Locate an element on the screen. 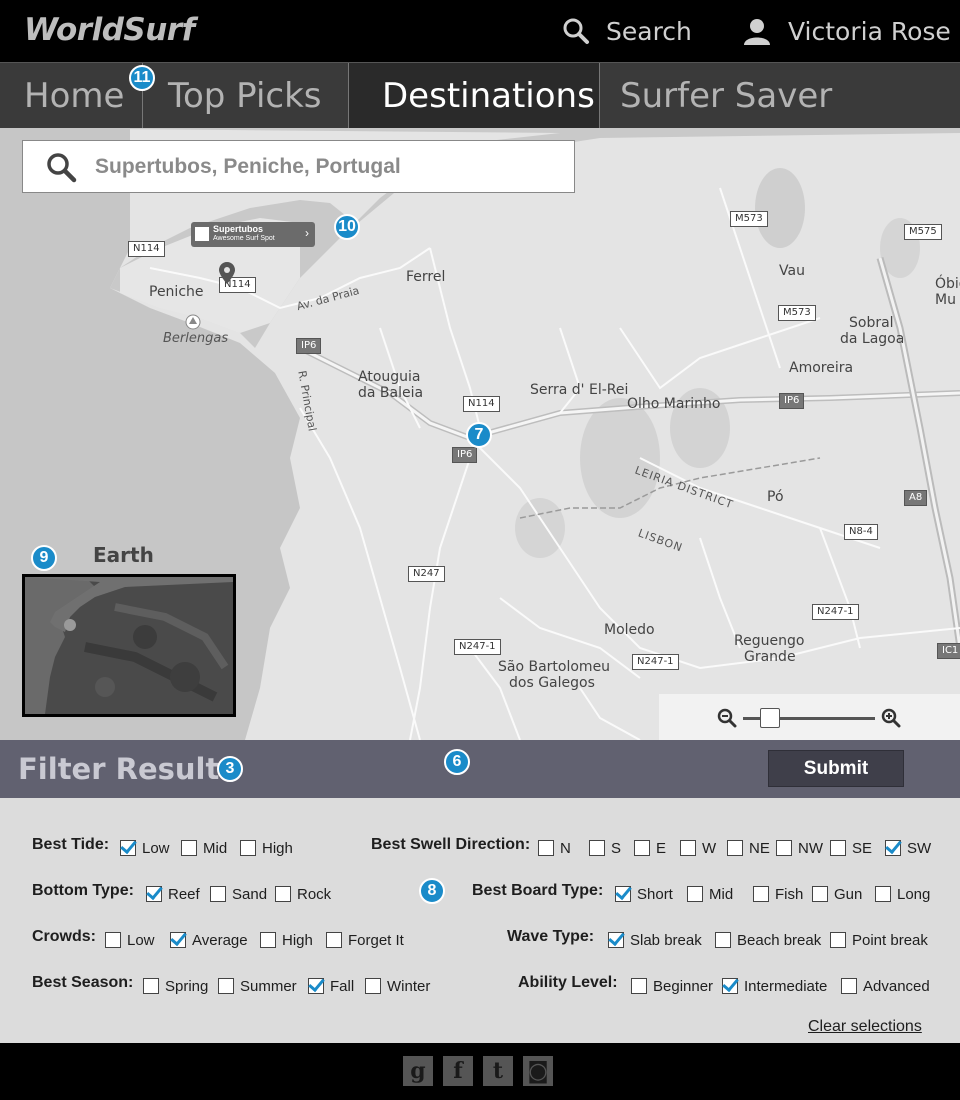 This screenshot has height=1100, width=960. google-plus-icon: g is located at coordinates (418, 1071).